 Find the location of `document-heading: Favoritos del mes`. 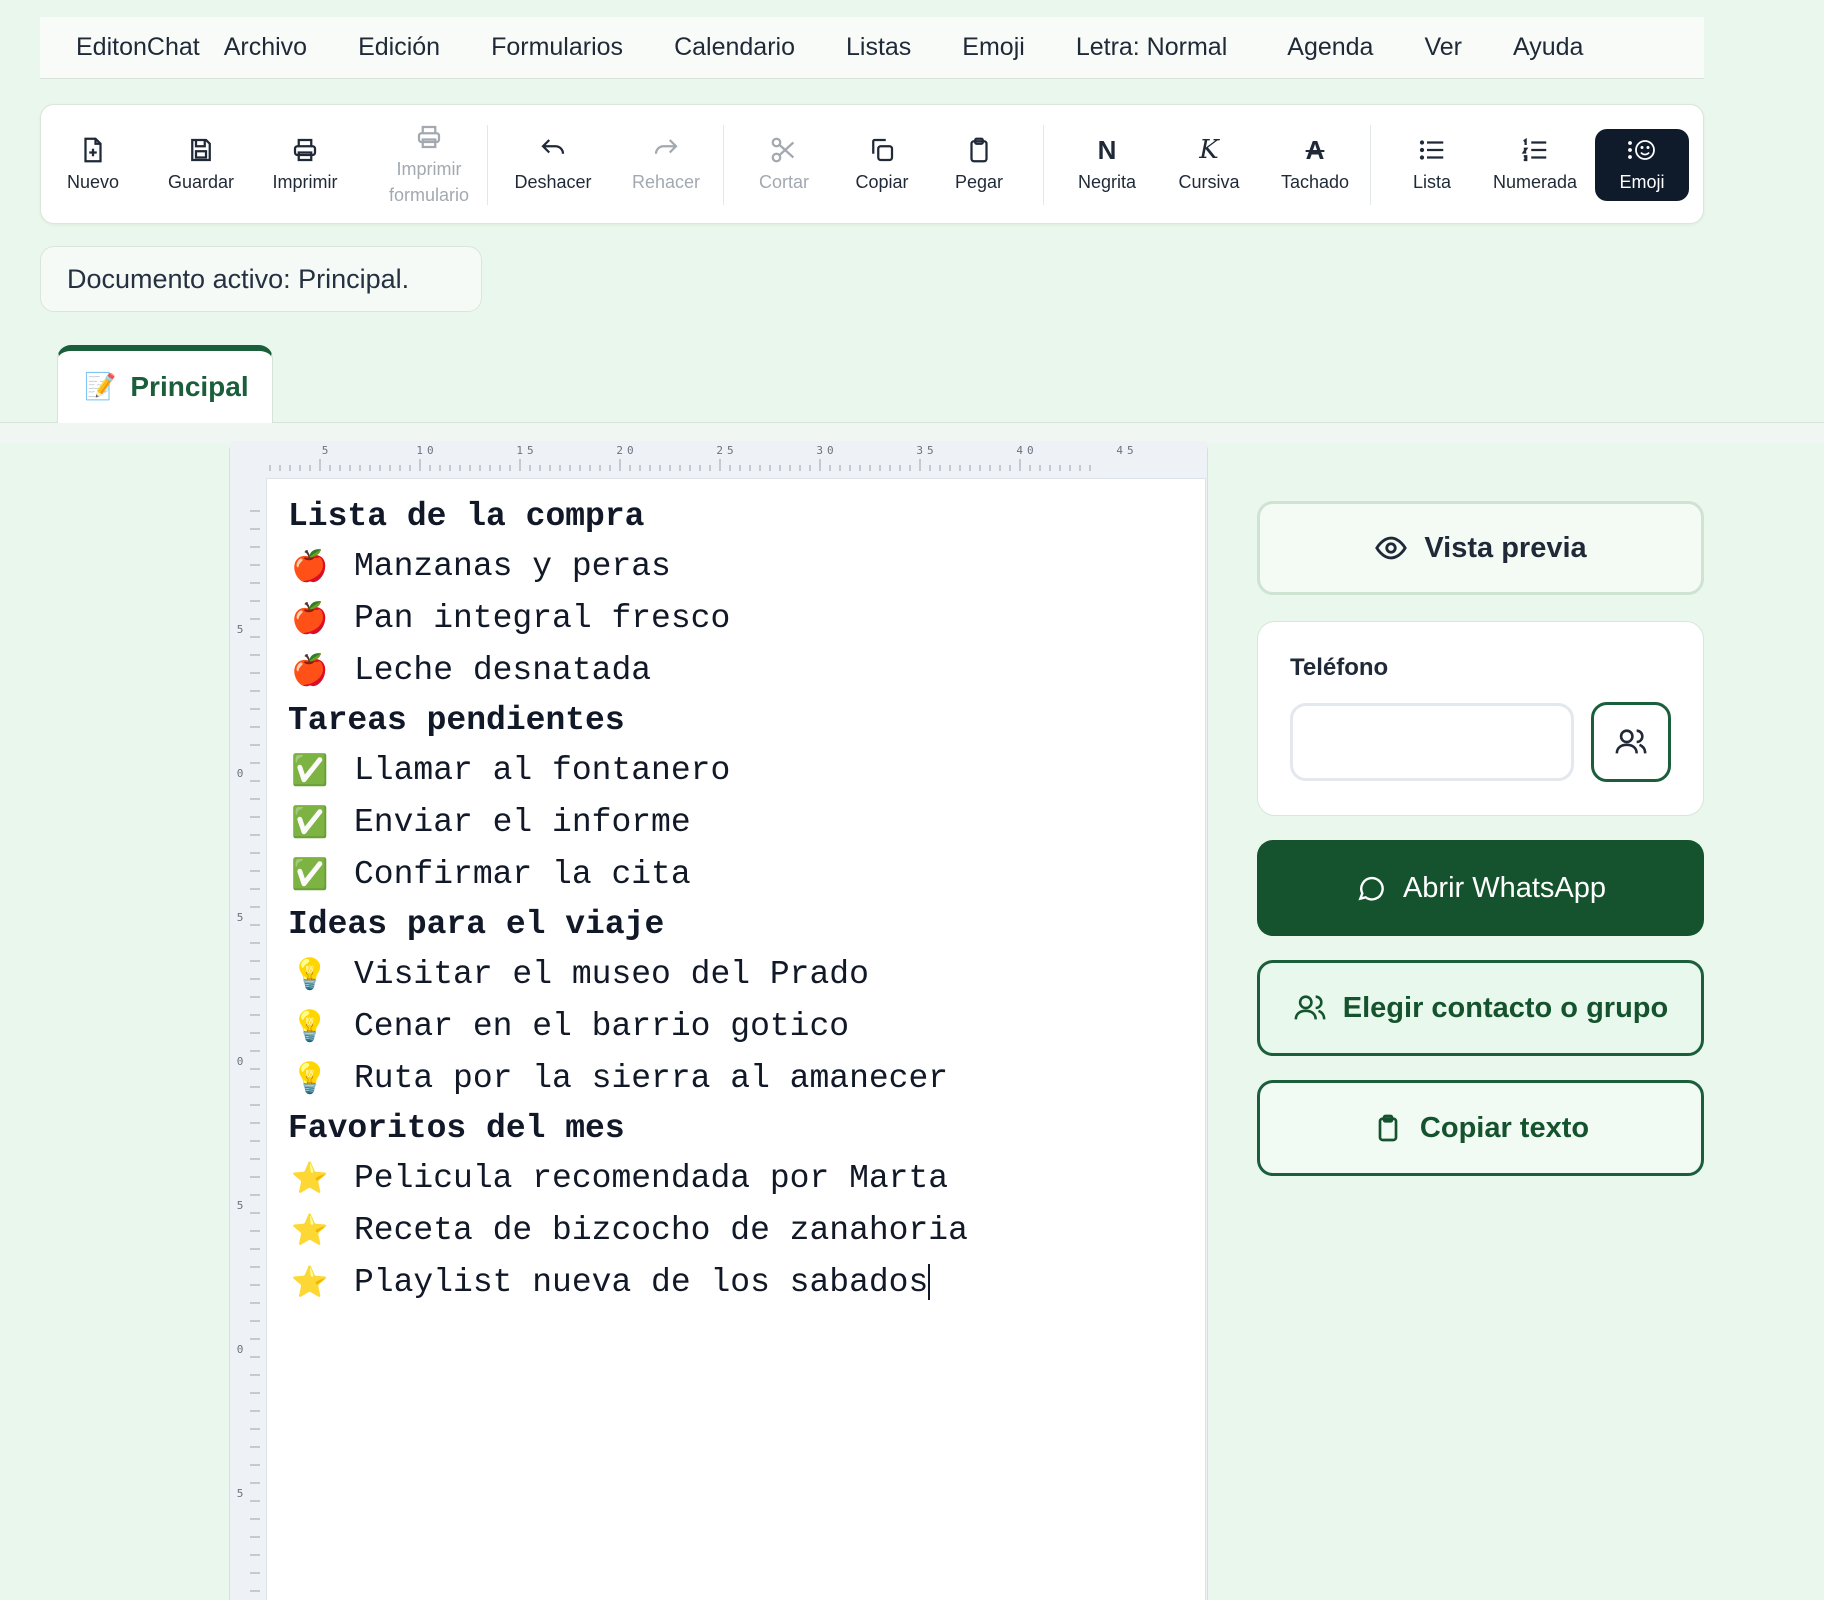

document-heading: Favoritos del mes is located at coordinates (738, 1128).